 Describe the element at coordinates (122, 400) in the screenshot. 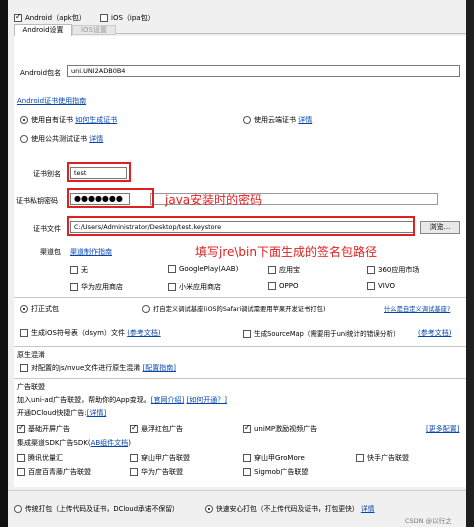

I see `ads-intro: 加入uni-ad广告联盟，帮助你的App变现。[官网介绍] [如何开通？]` at that location.